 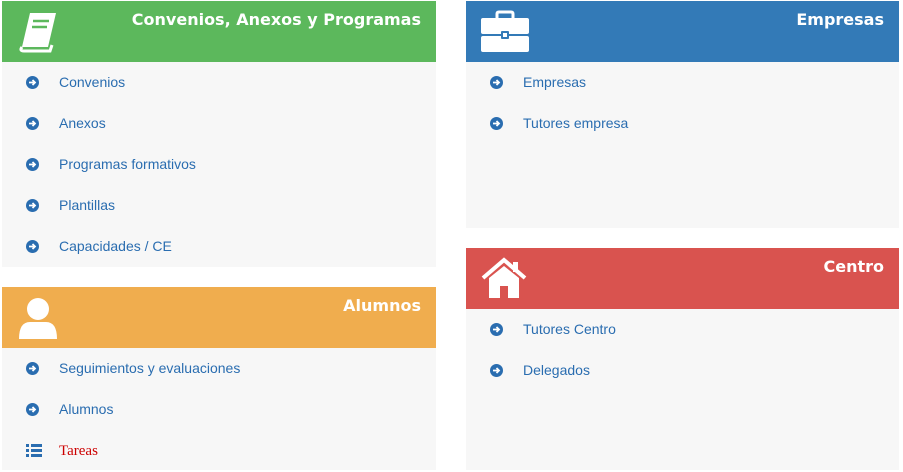 What do you see at coordinates (219, 317) in the screenshot?
I see `panel-alumnos-header: Alumnos` at bounding box center [219, 317].